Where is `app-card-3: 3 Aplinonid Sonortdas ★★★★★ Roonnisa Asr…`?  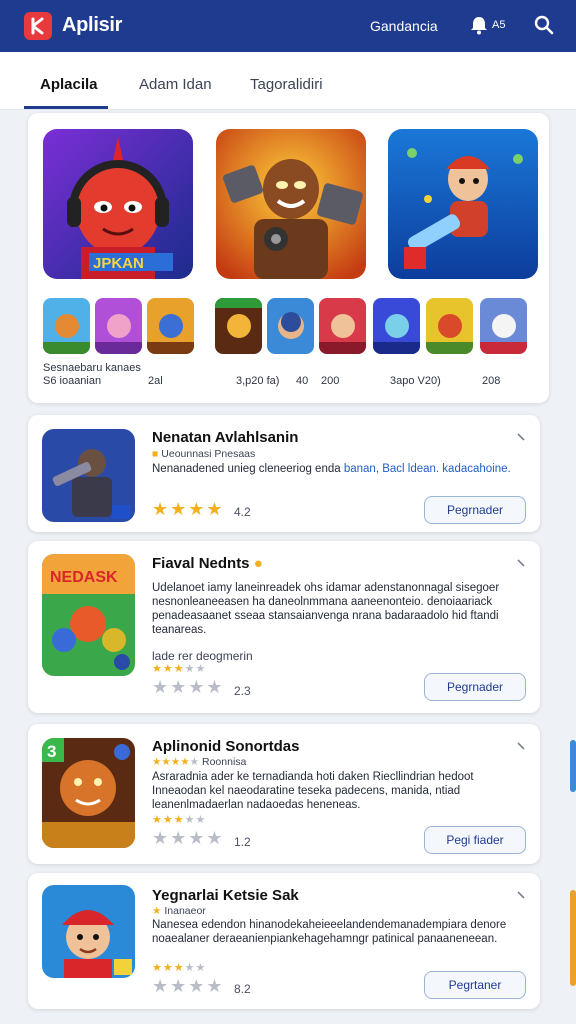
app-card-3: 3 Aplinonid Sonortdas ★★★★★ Roonnisa Asr… is located at coordinates (284, 794).